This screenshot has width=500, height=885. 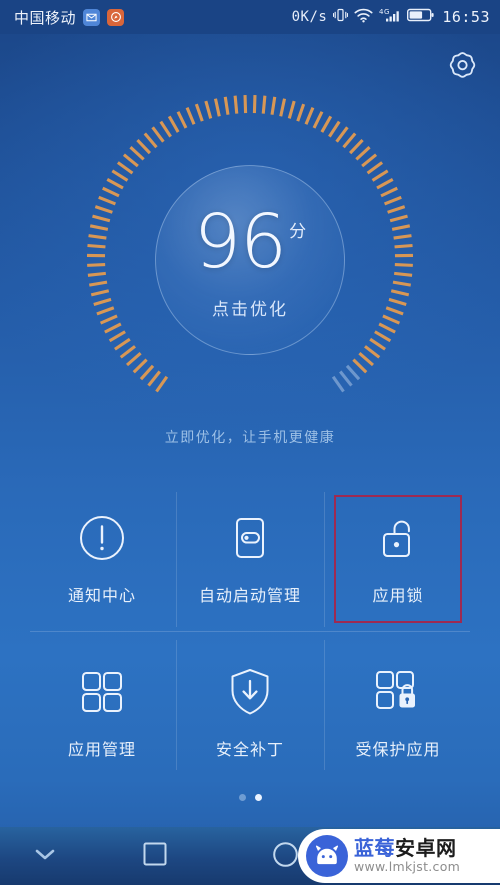 I want to click on gauge-inner-disc: 96 分 点击优化, so click(x=250, y=260).